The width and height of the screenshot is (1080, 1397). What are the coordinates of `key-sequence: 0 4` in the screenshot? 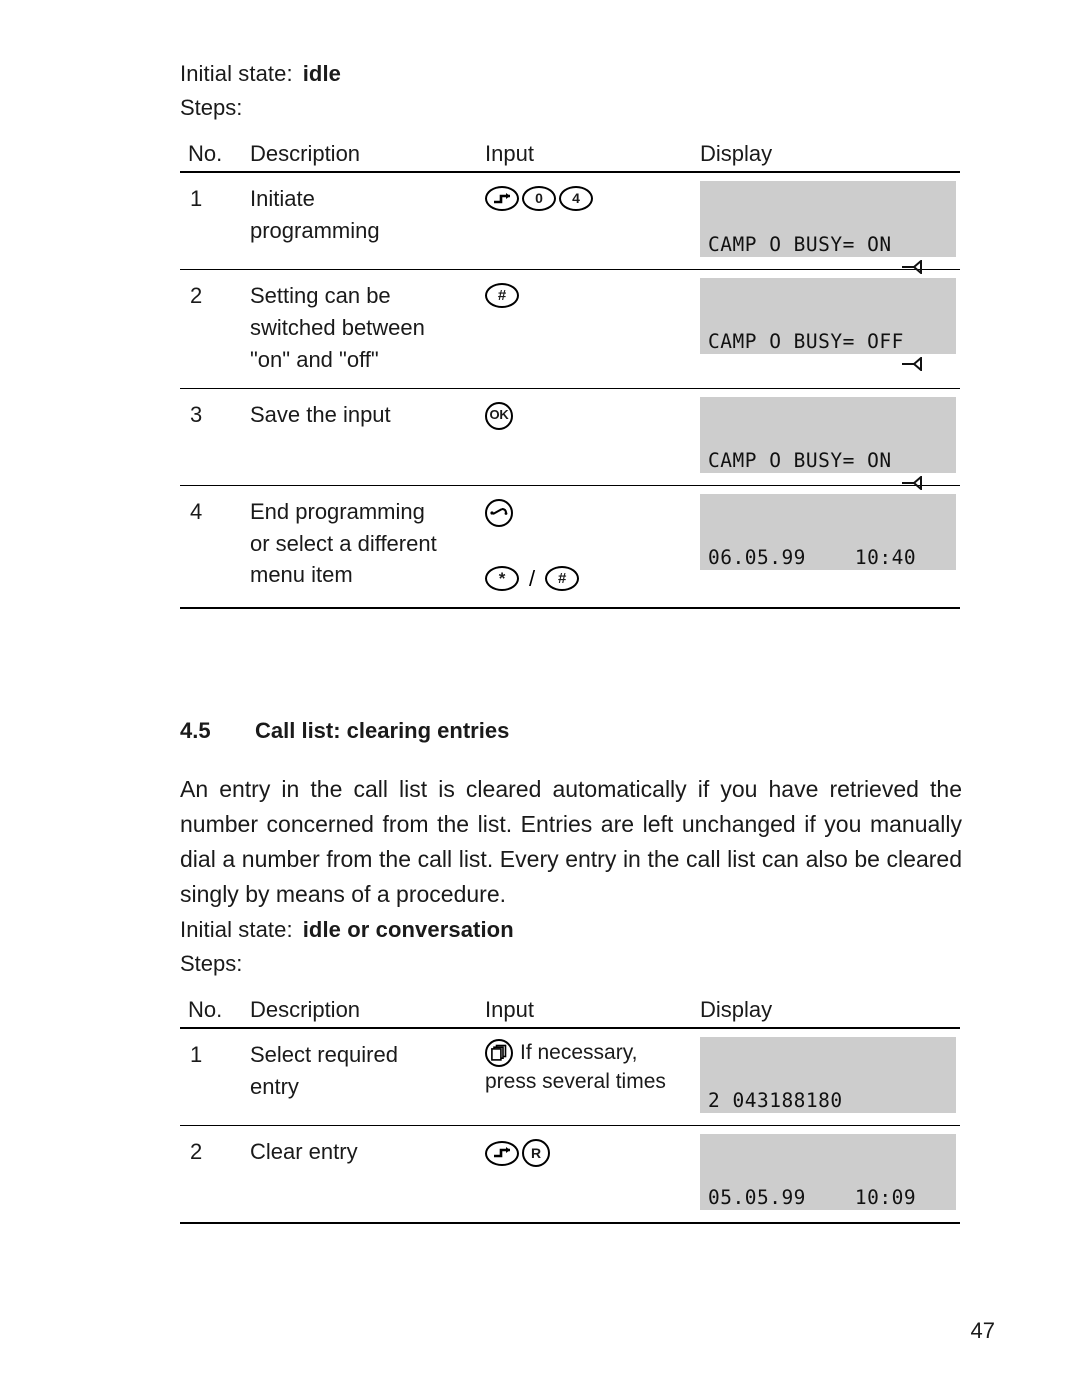 It's located at (592, 198).